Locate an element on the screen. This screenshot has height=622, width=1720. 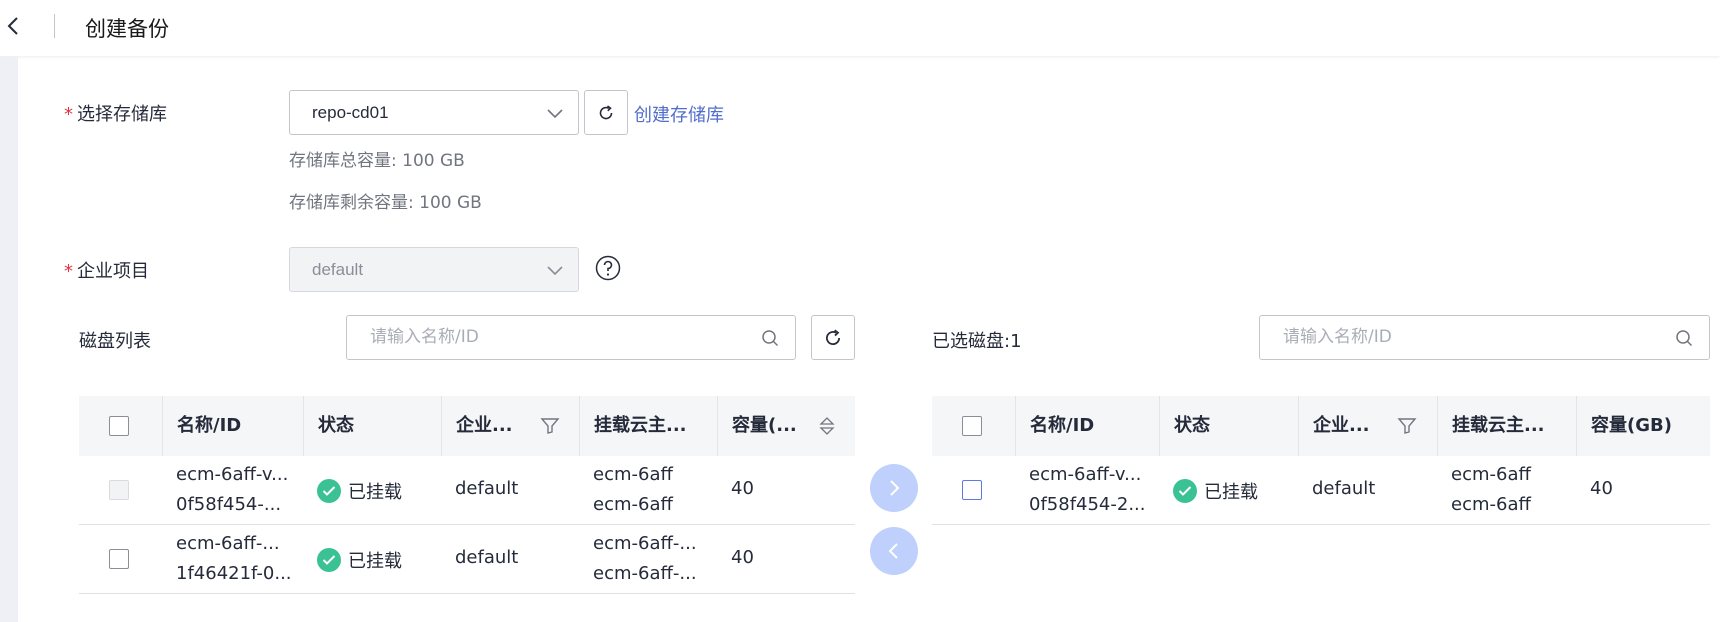
header-divider is located at coordinates (54, 26).